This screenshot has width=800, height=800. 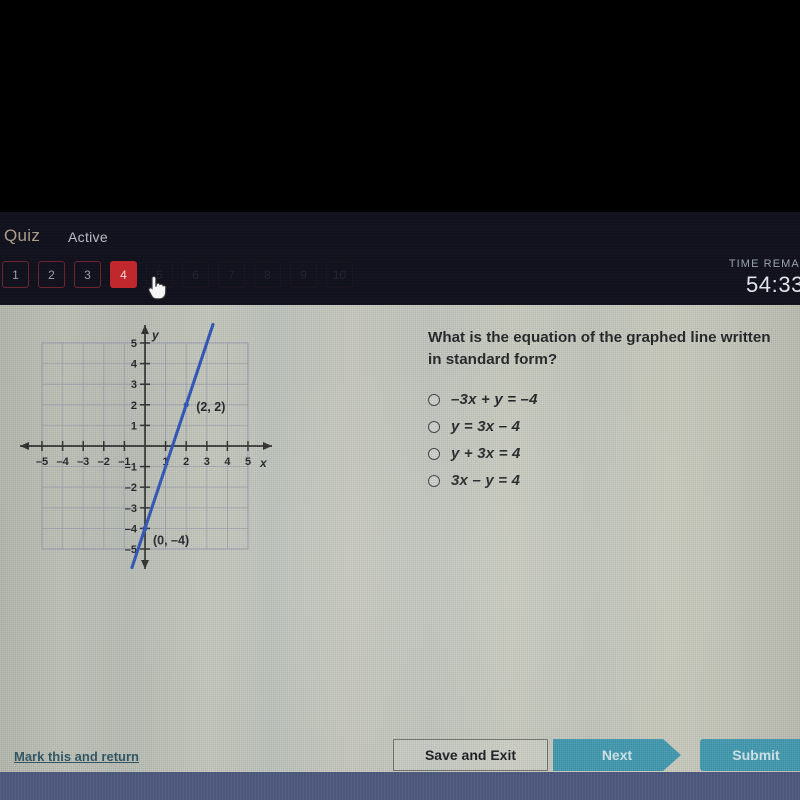 I want to click on question-tab-6: 6, so click(x=195, y=274).